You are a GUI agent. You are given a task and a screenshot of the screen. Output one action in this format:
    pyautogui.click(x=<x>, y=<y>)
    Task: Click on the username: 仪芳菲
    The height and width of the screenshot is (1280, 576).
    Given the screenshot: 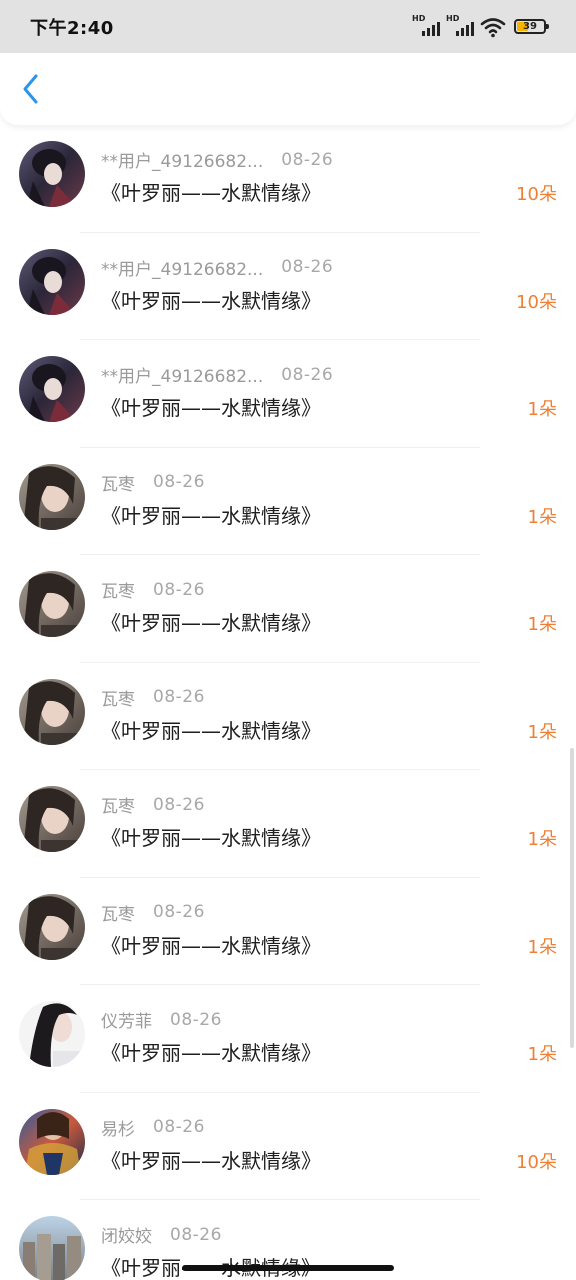 What is the action you would take?
    pyautogui.click(x=126, y=1022)
    